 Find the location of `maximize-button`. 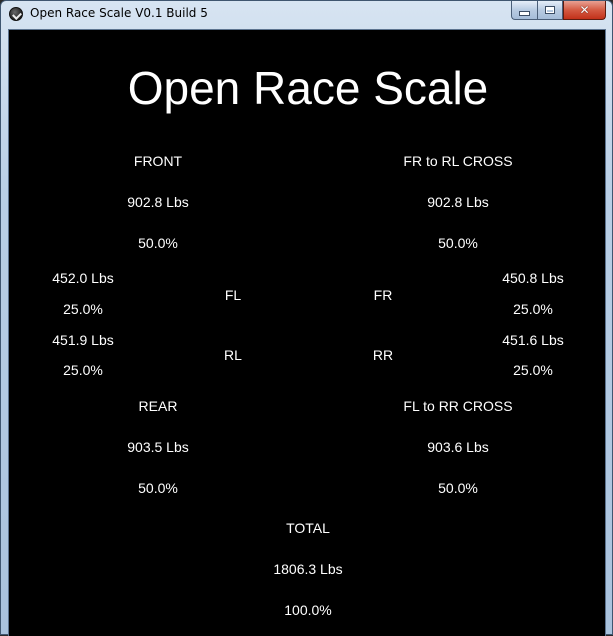

maximize-button is located at coordinates (550, 10).